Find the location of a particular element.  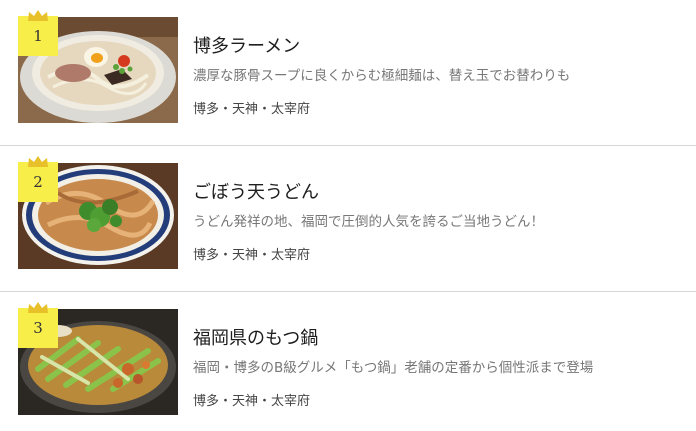

item-description: 濃厚な豚骨スープに良くからむ極細麺は、替え玉でお替わりも is located at coordinates (382, 76).